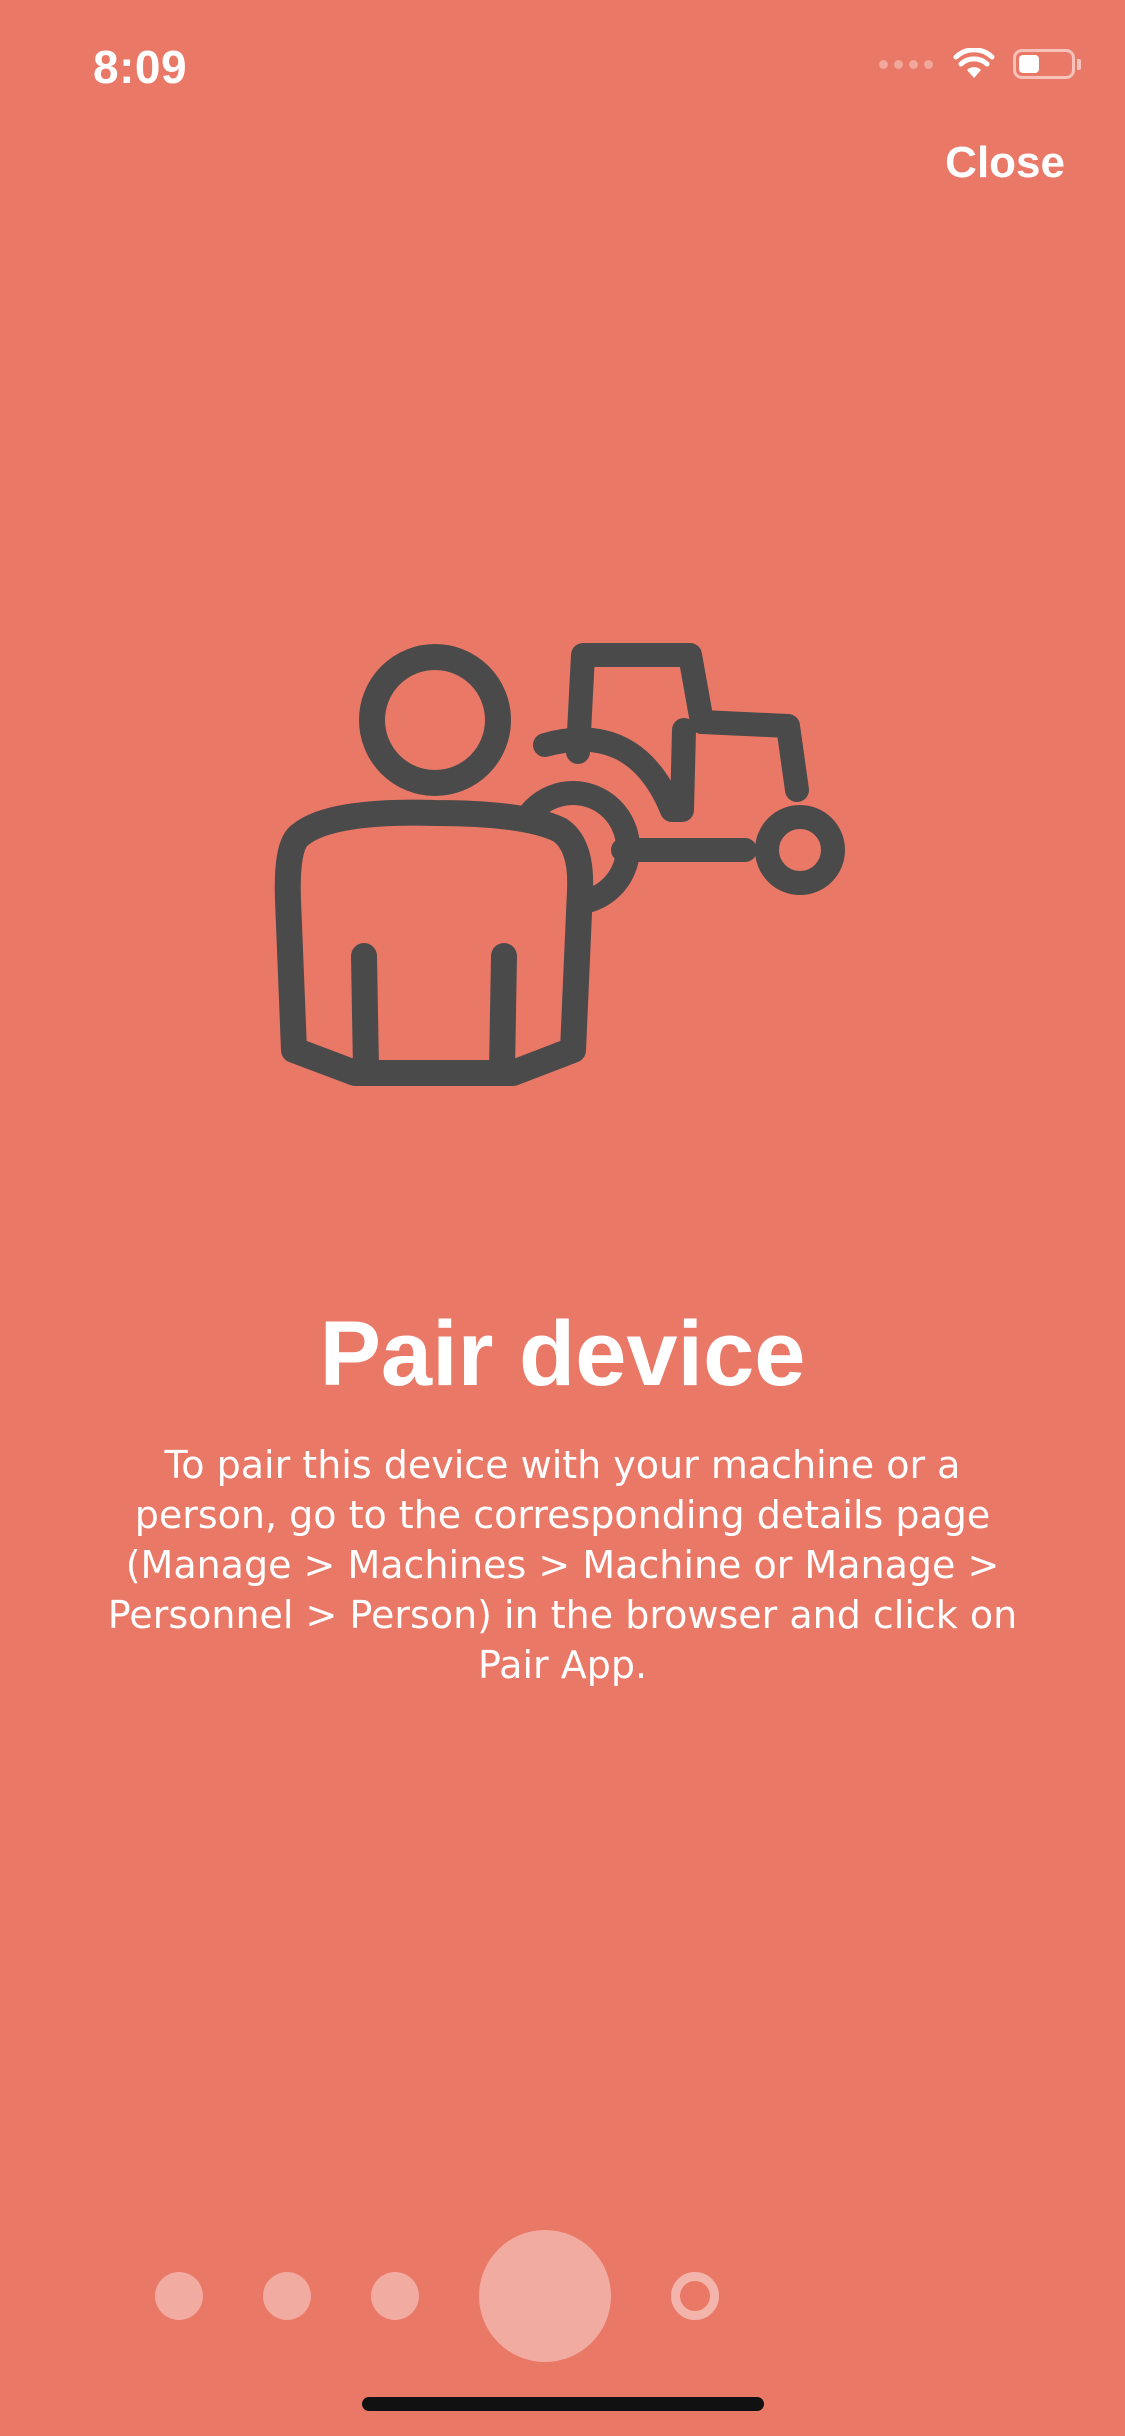  I want to click on page-title: Pair device, so click(562, 1354).